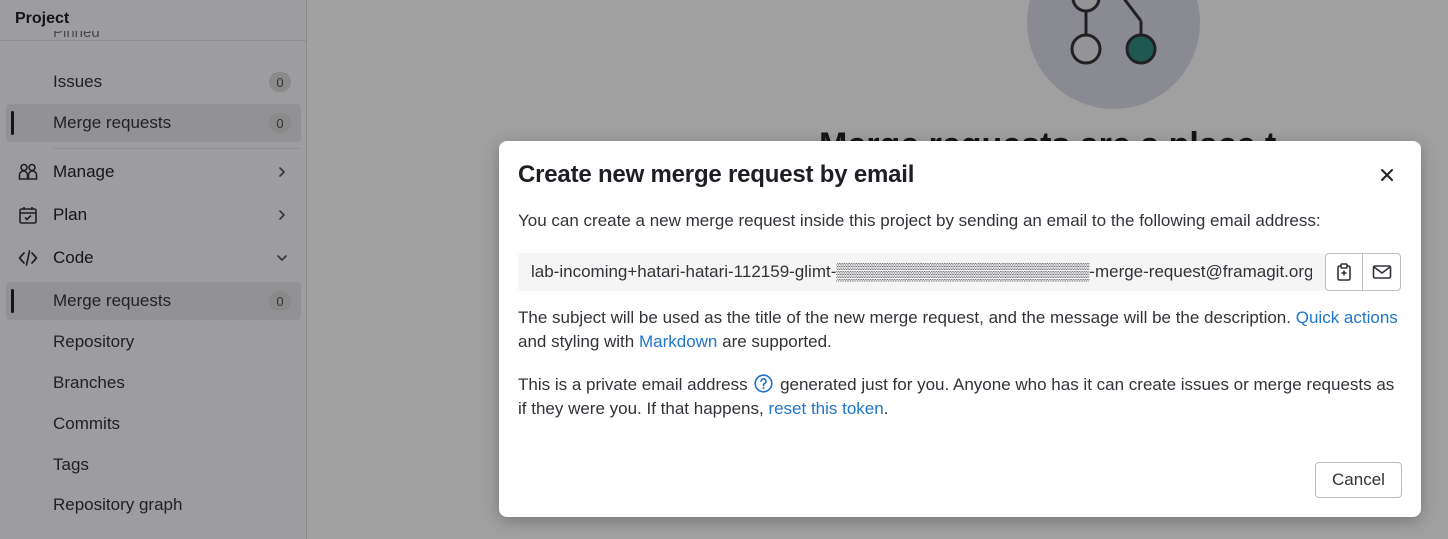 The image size is (1448, 539). What do you see at coordinates (633, 384) in the screenshot?
I see `private-text: This is a private email address` at bounding box center [633, 384].